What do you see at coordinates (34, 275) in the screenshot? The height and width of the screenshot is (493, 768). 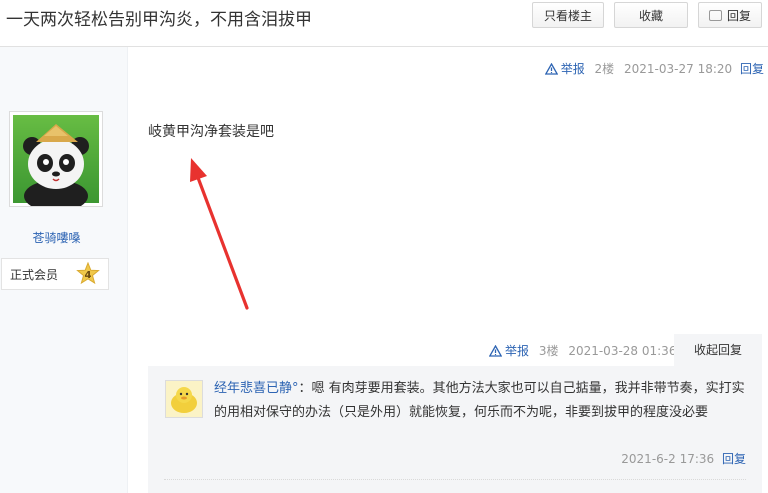 I see `member-rank-label: 正式会员` at bounding box center [34, 275].